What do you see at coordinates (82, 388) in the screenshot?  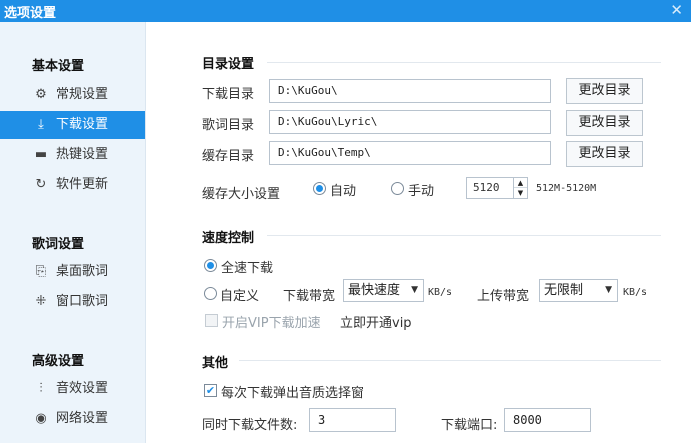 I see `sidebar-item-label: 音效设置` at bounding box center [82, 388].